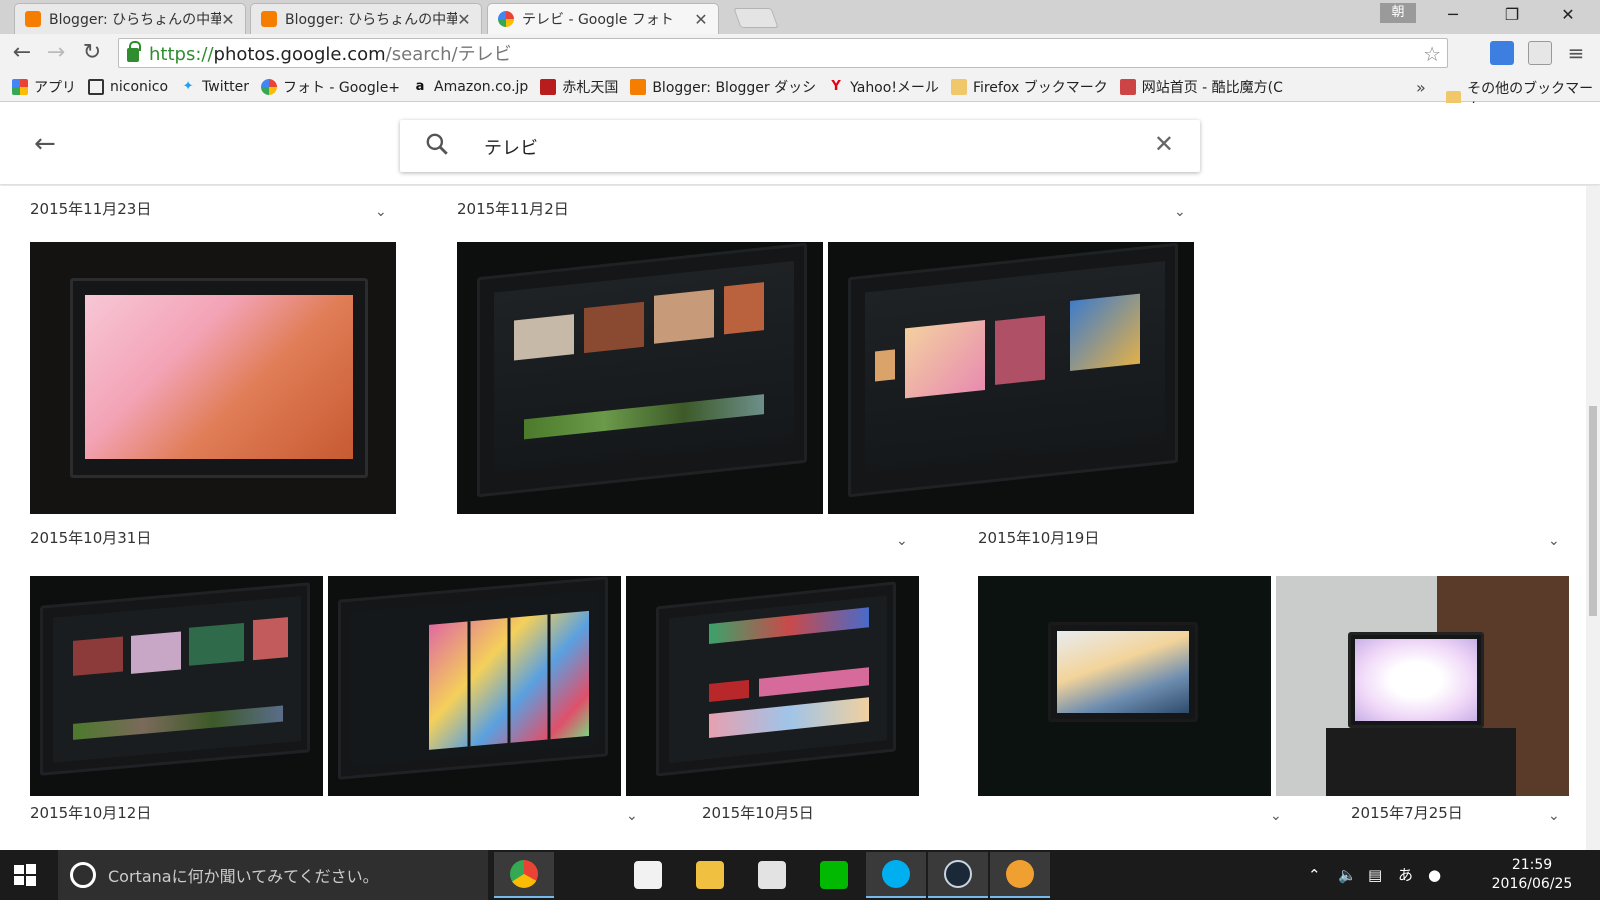  Describe the element at coordinates (1453, 15) in the screenshot. I see `minimize-button: ─` at that location.